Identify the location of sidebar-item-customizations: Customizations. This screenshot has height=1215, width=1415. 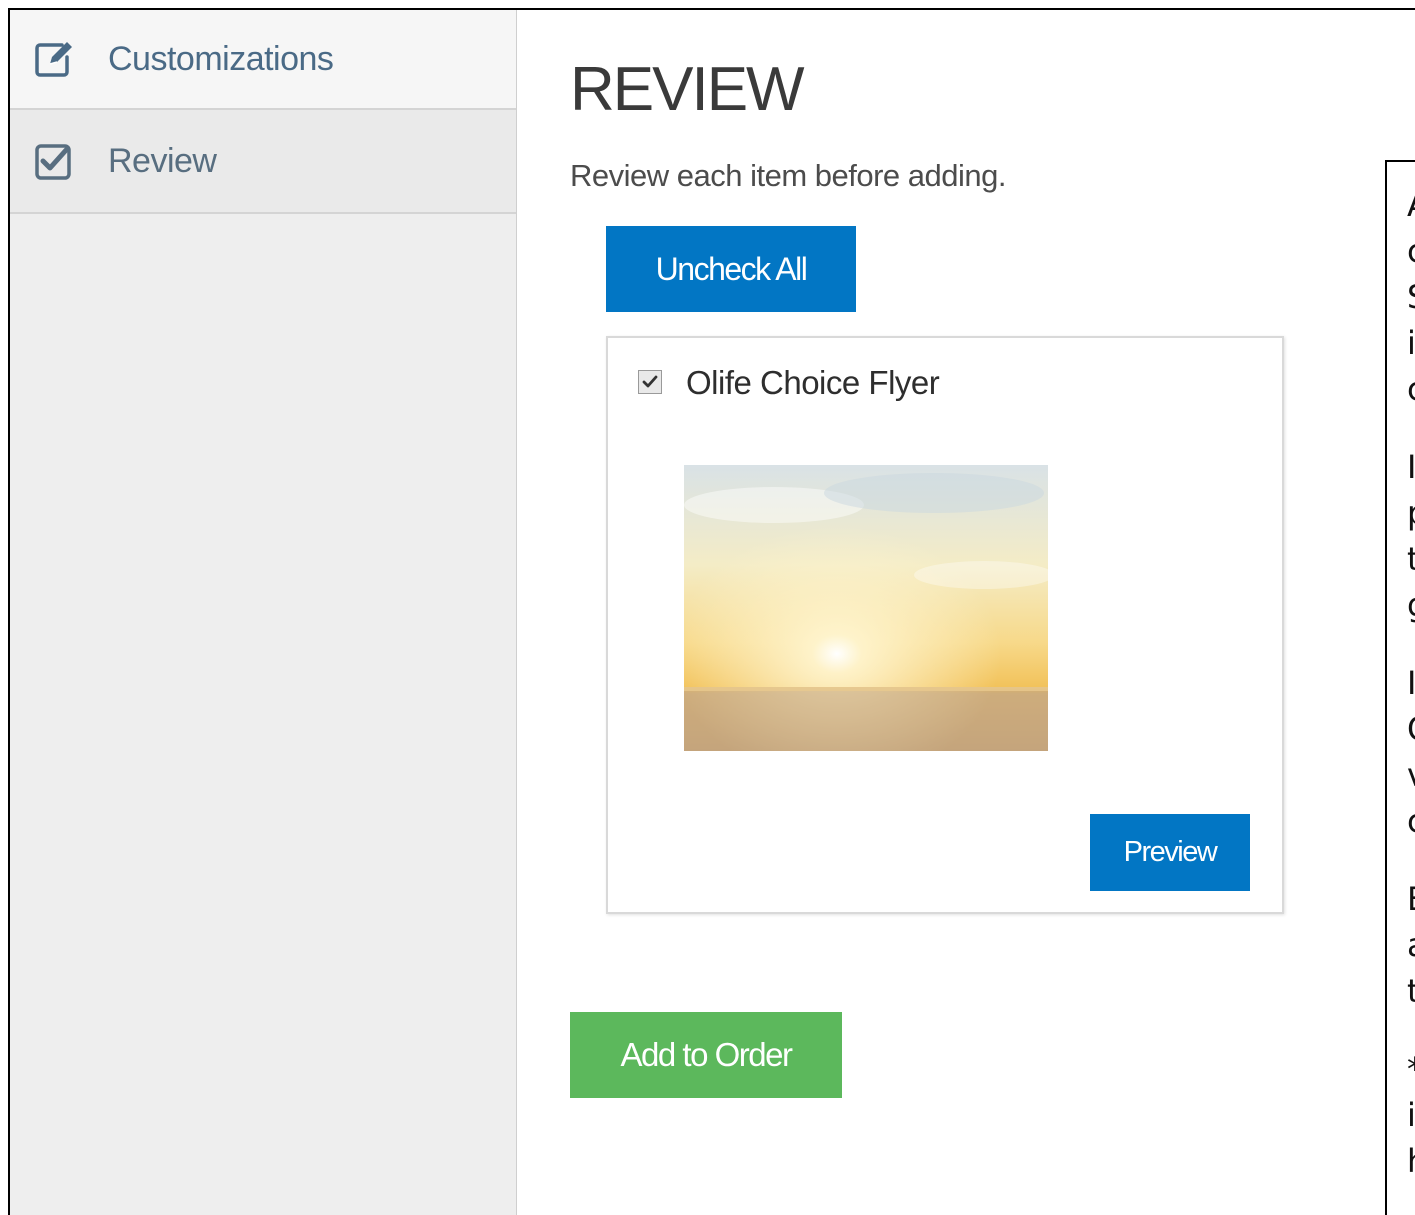
(263, 60).